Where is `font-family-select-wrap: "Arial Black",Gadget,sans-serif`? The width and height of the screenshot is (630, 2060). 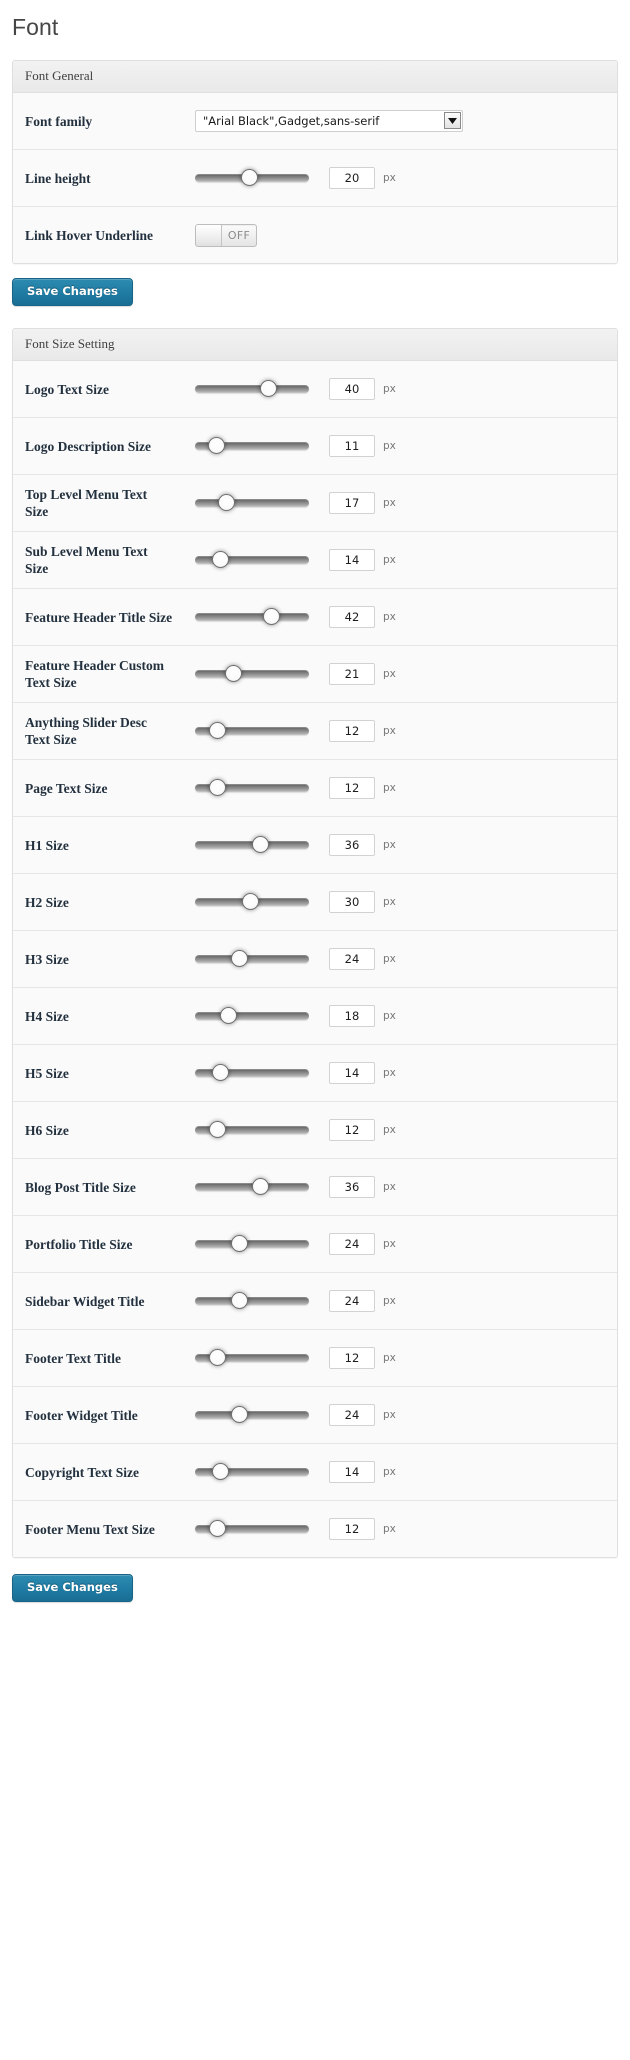 font-family-select-wrap: "Arial Black",Gadget,sans-serif is located at coordinates (329, 121).